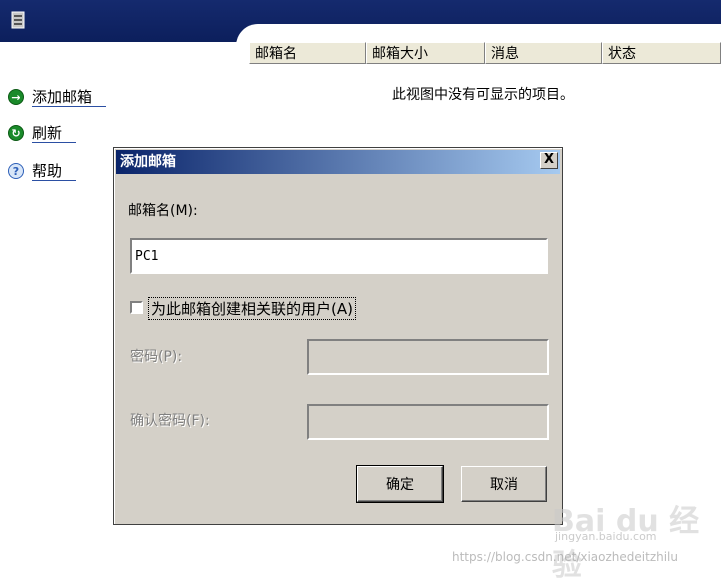  Describe the element at coordinates (148, 162) in the screenshot. I see `dialog-title: 添加邮箱` at that location.